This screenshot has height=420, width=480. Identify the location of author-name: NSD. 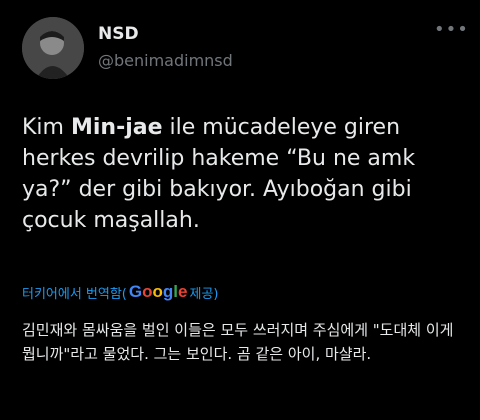
(118, 34).